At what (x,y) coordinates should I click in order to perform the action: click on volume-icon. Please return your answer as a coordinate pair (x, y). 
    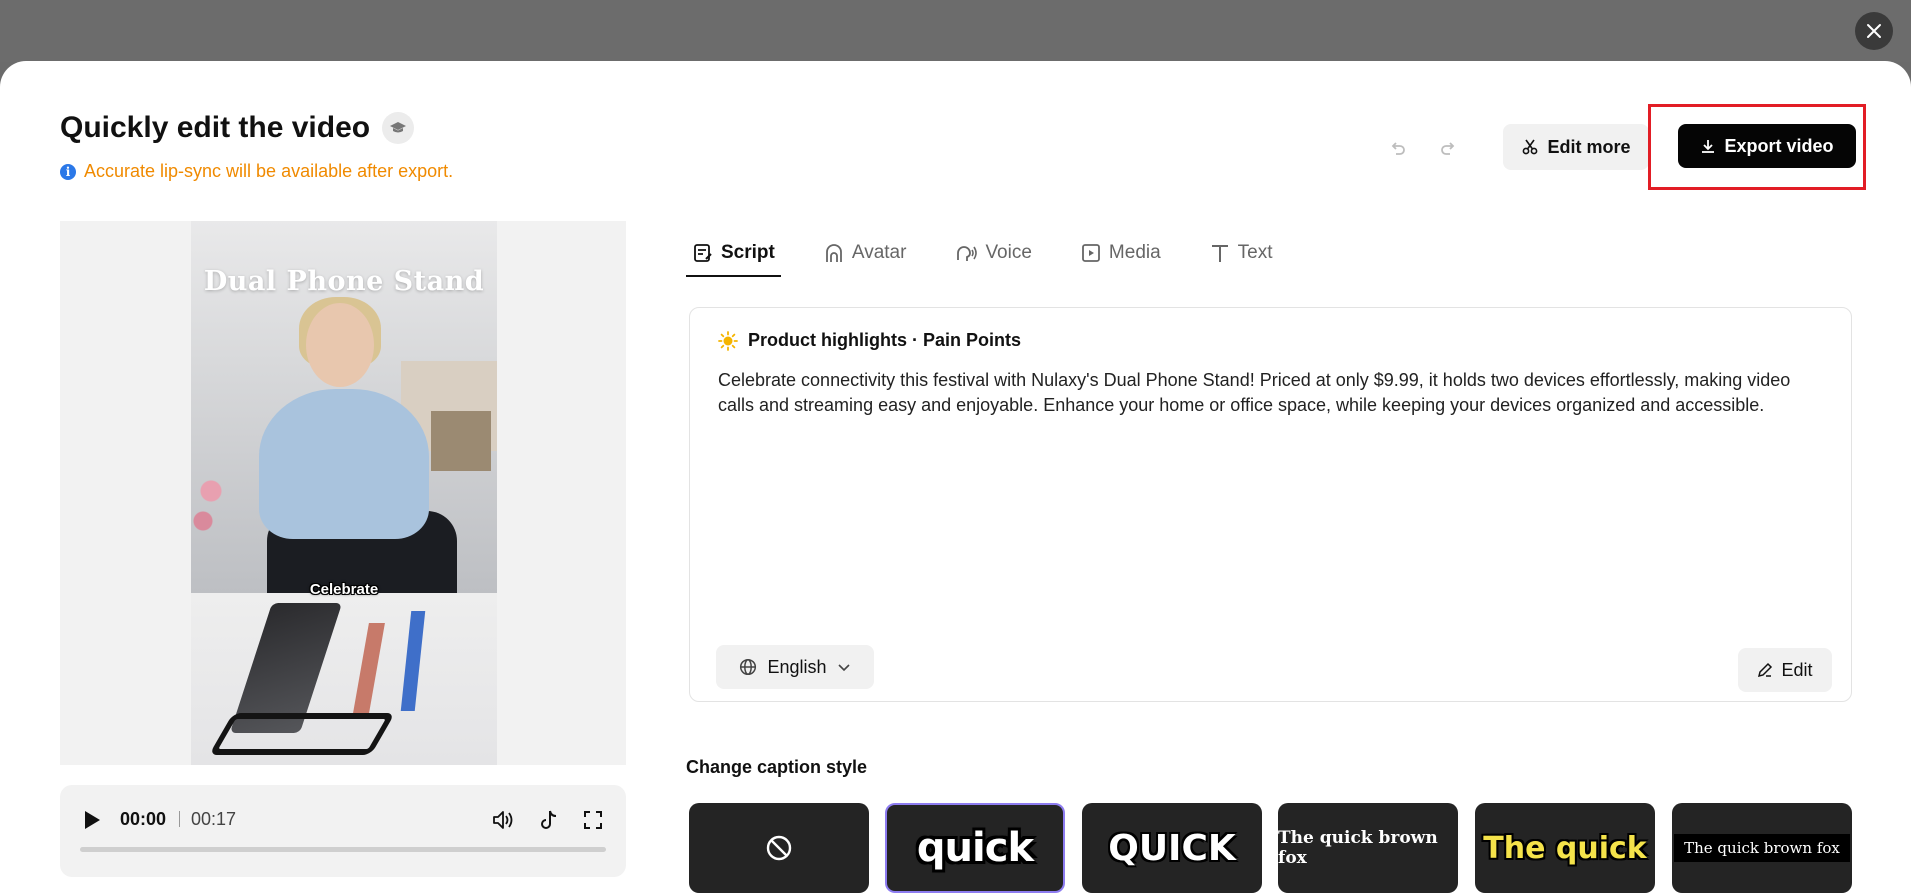
    Looking at the image, I should click on (503, 820).